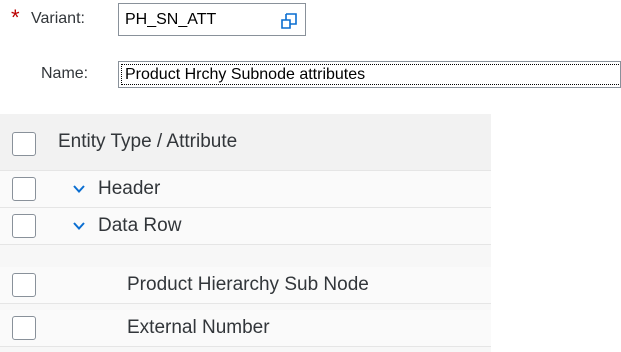 The height and width of the screenshot is (352, 621). What do you see at coordinates (15, 17) in the screenshot?
I see `required-indicator: *` at bounding box center [15, 17].